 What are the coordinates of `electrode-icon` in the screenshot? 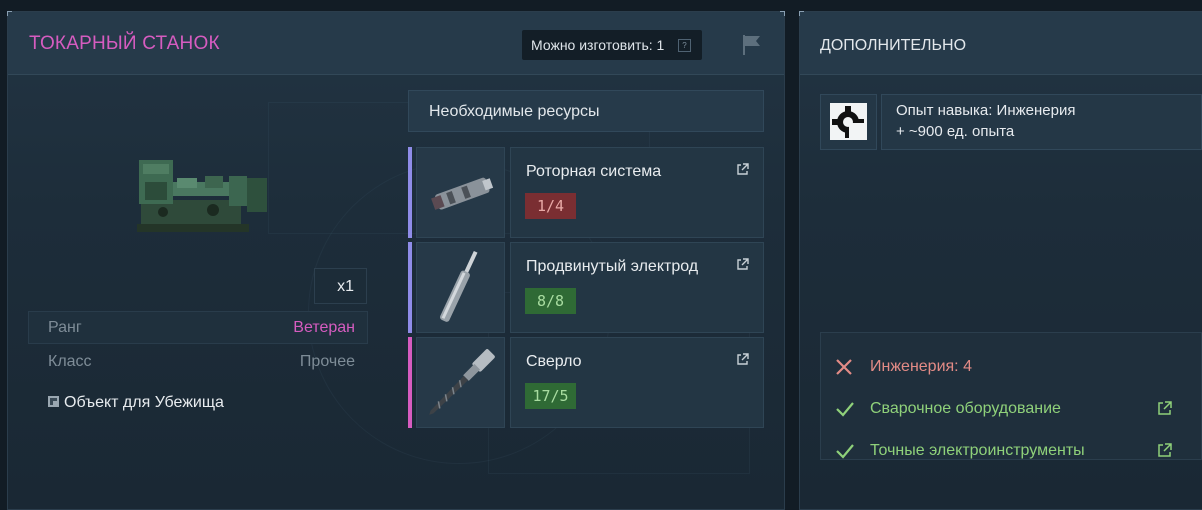 It's located at (459, 286).